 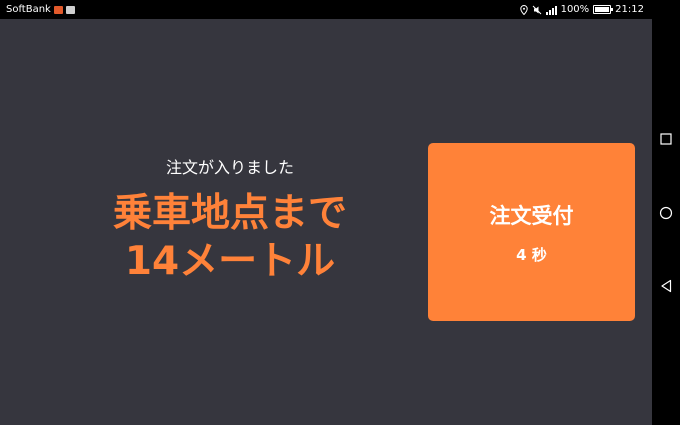 I want to click on accept-order-button: 注文受付 4 秒, so click(x=531, y=232).